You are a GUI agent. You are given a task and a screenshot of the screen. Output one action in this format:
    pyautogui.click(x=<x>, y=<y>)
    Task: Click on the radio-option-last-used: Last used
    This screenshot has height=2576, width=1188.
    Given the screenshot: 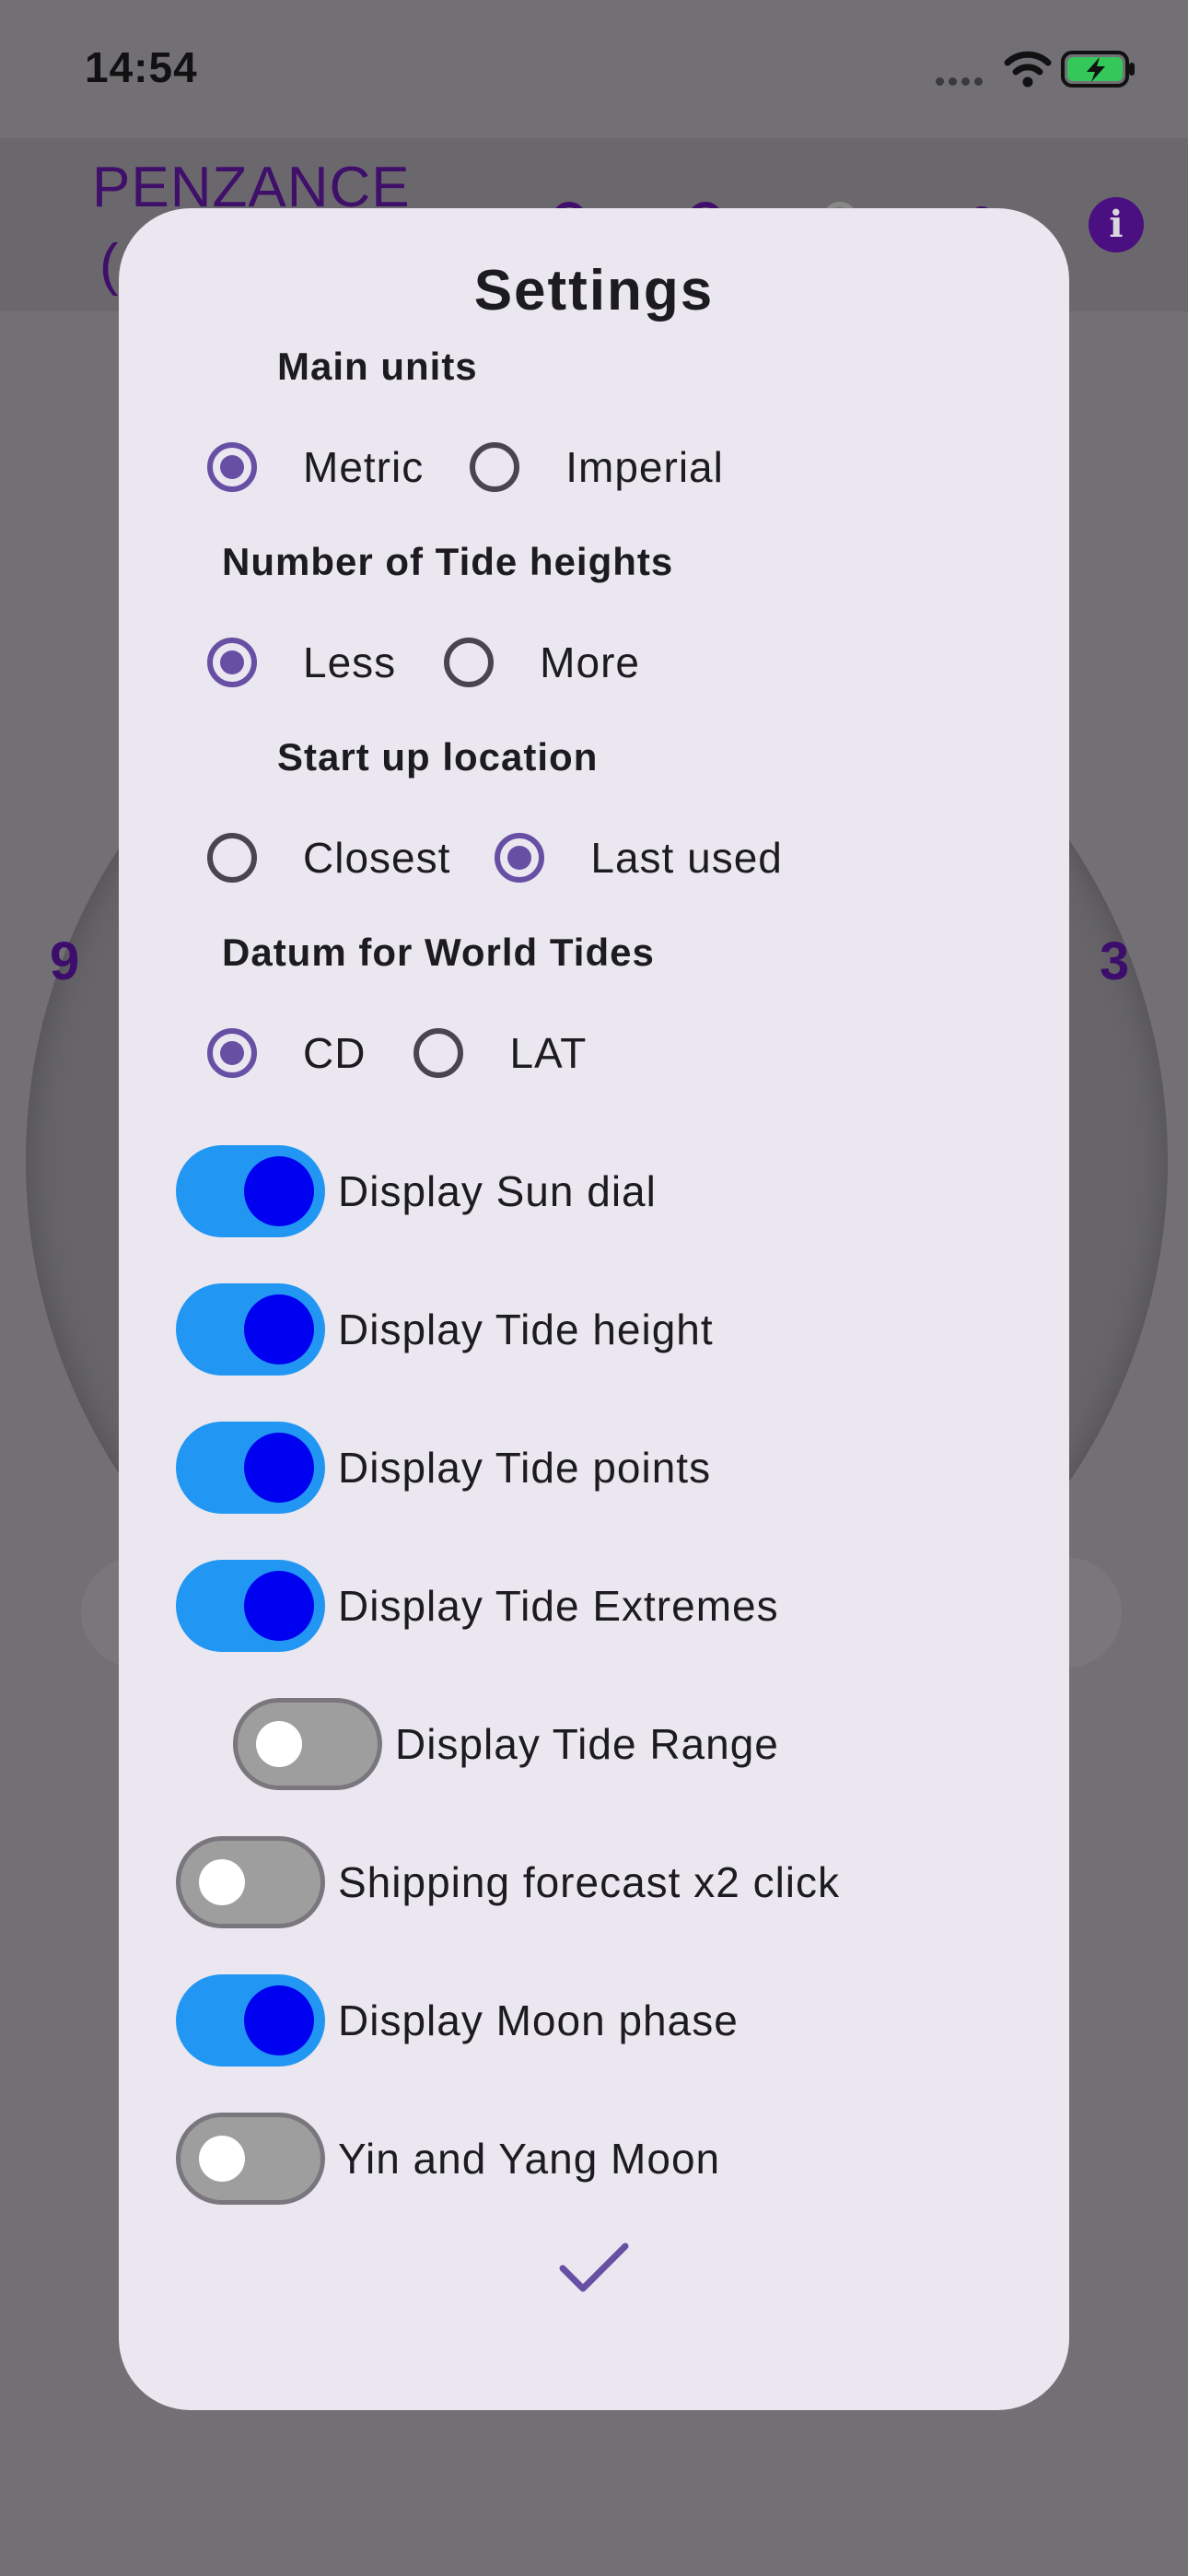 What is the action you would take?
    pyautogui.click(x=638, y=858)
    